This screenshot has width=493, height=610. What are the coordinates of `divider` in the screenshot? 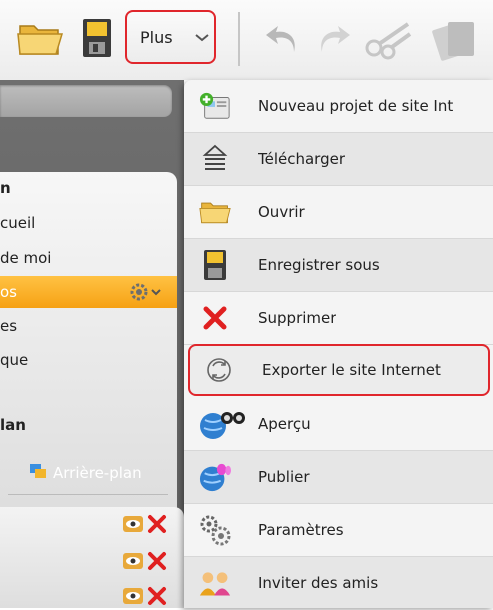 It's located at (88, 494).